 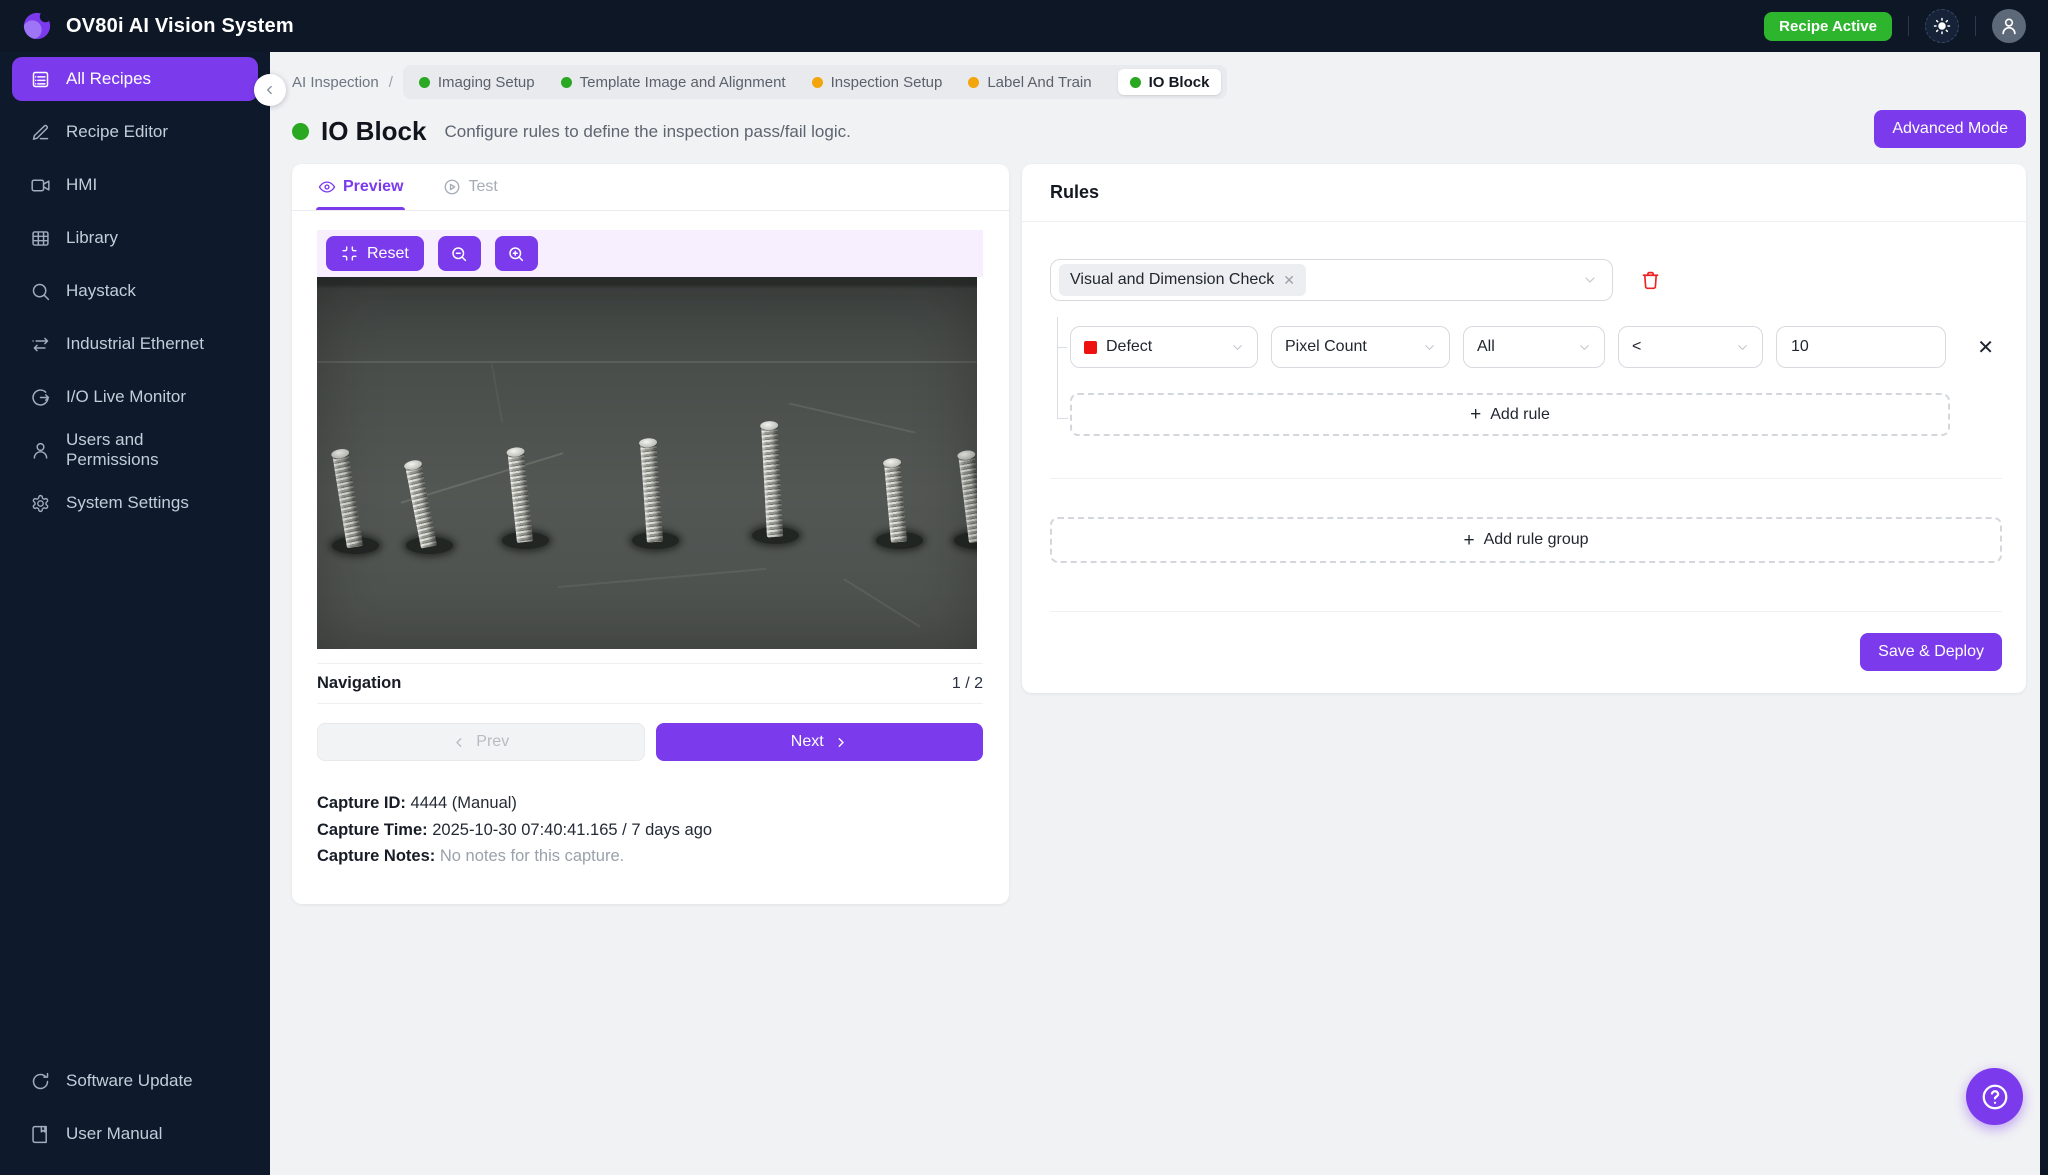 I want to click on sidebar-item-hmi: HMI, so click(x=135, y=185).